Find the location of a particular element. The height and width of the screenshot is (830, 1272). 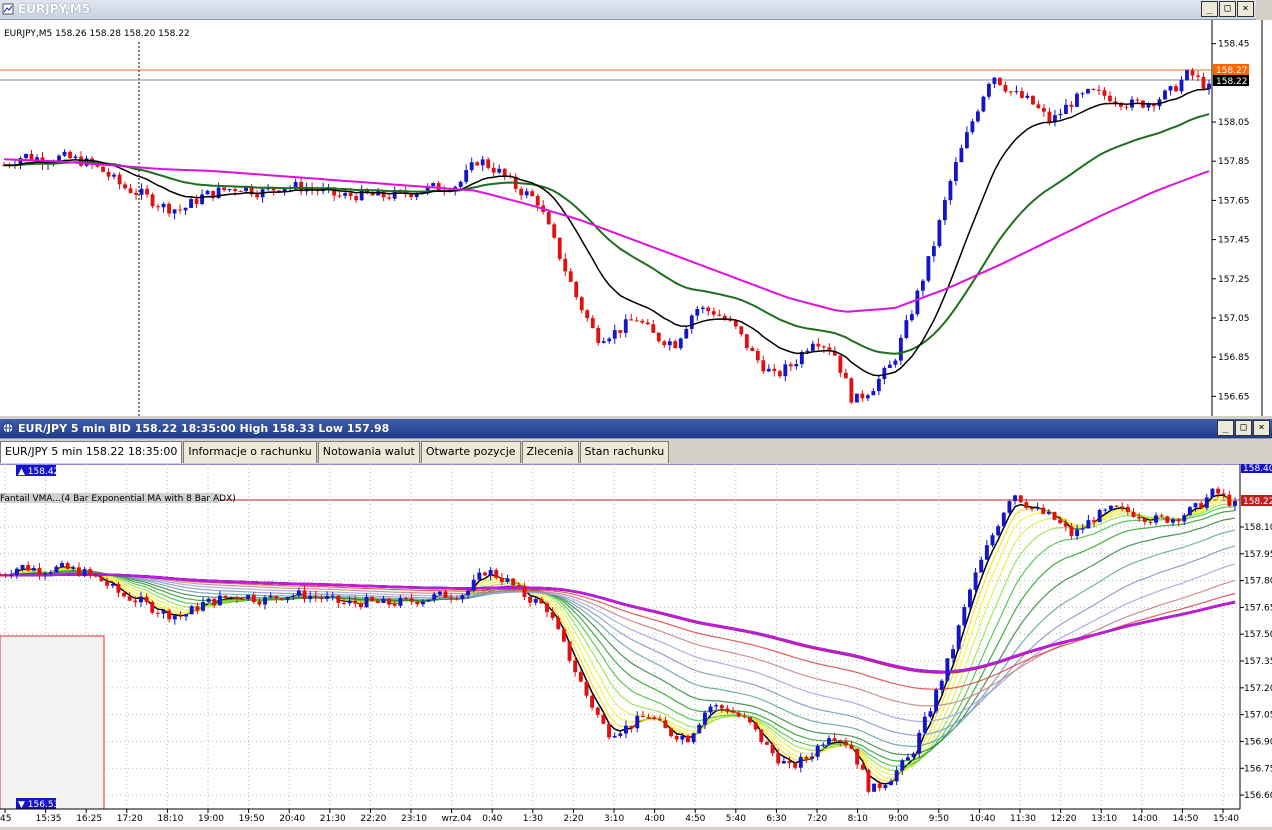

y-tick-label: 157.65 is located at coordinates (1234, 201).